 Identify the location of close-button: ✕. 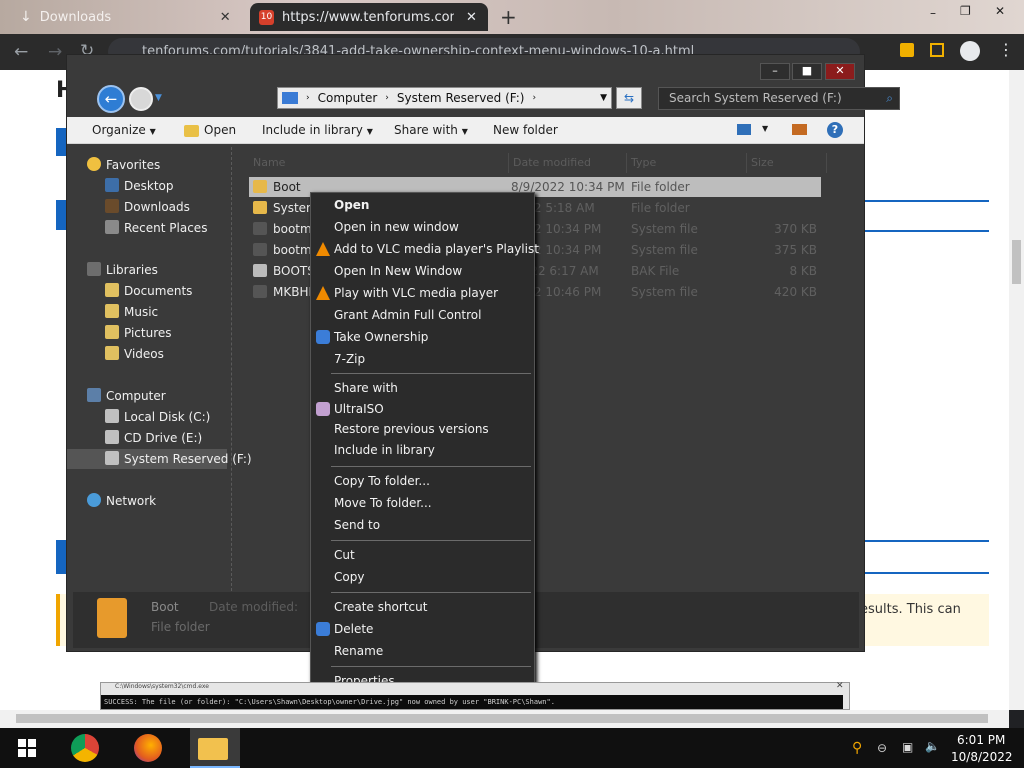
(840, 71).